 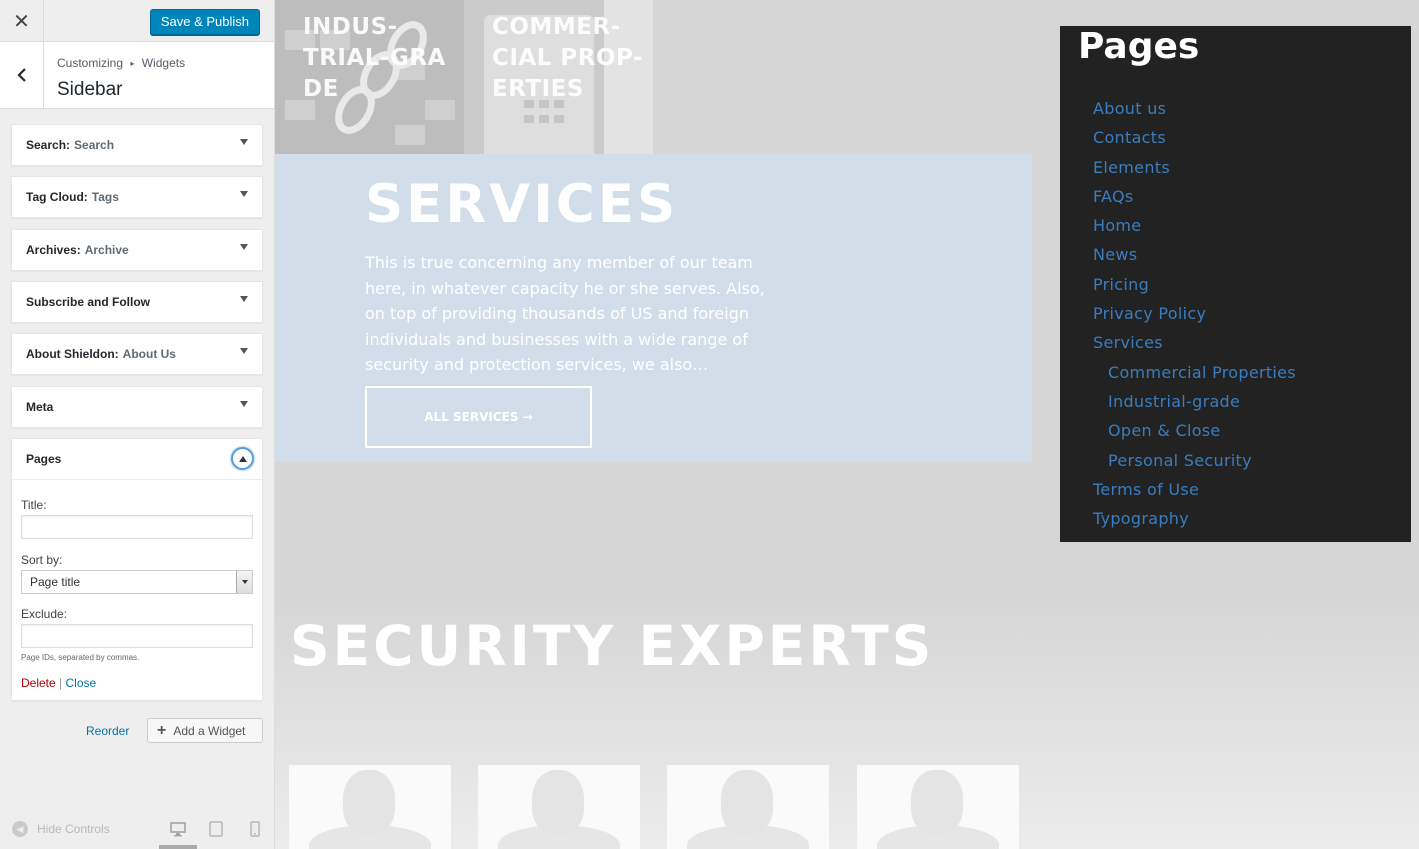 I want to click on tile-title: INDUS- TRIAL-GRA DE, so click(x=374, y=58).